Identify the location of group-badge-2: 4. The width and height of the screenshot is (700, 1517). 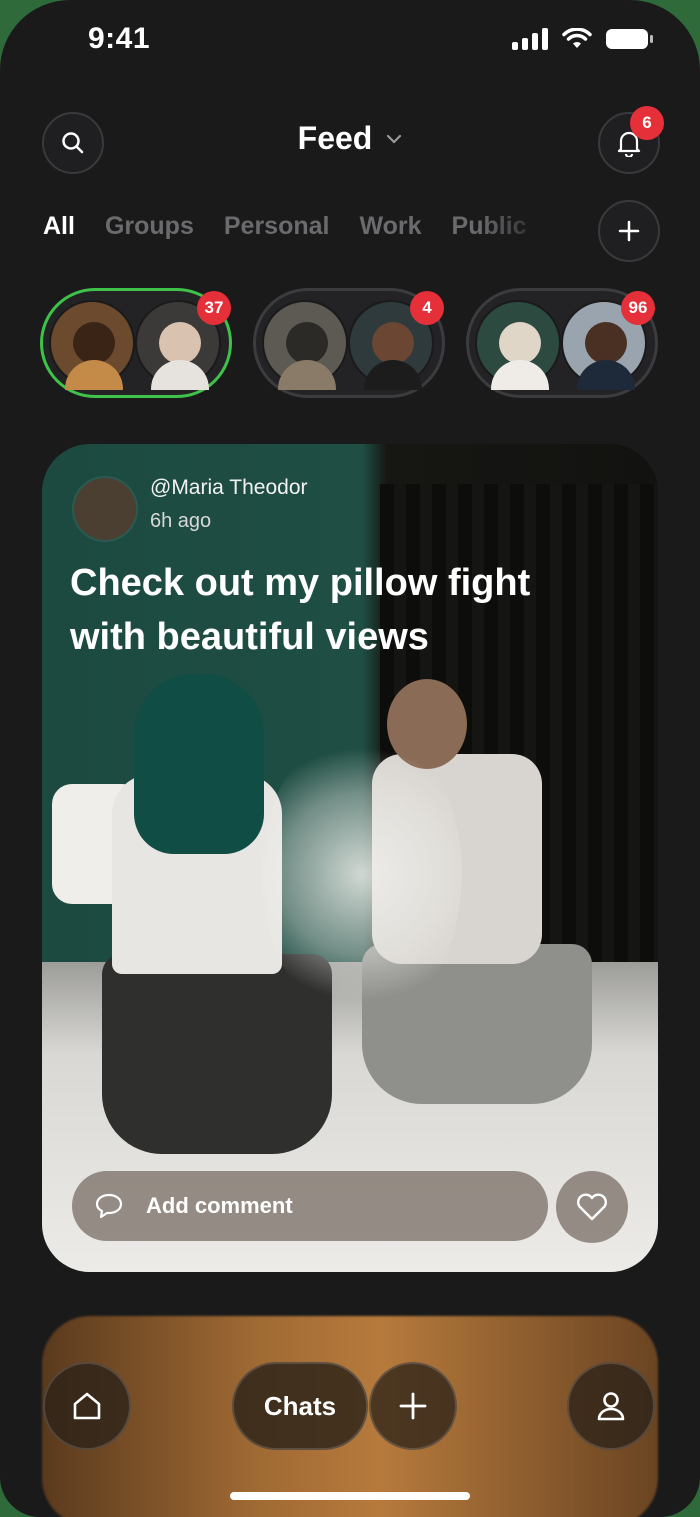
(427, 308).